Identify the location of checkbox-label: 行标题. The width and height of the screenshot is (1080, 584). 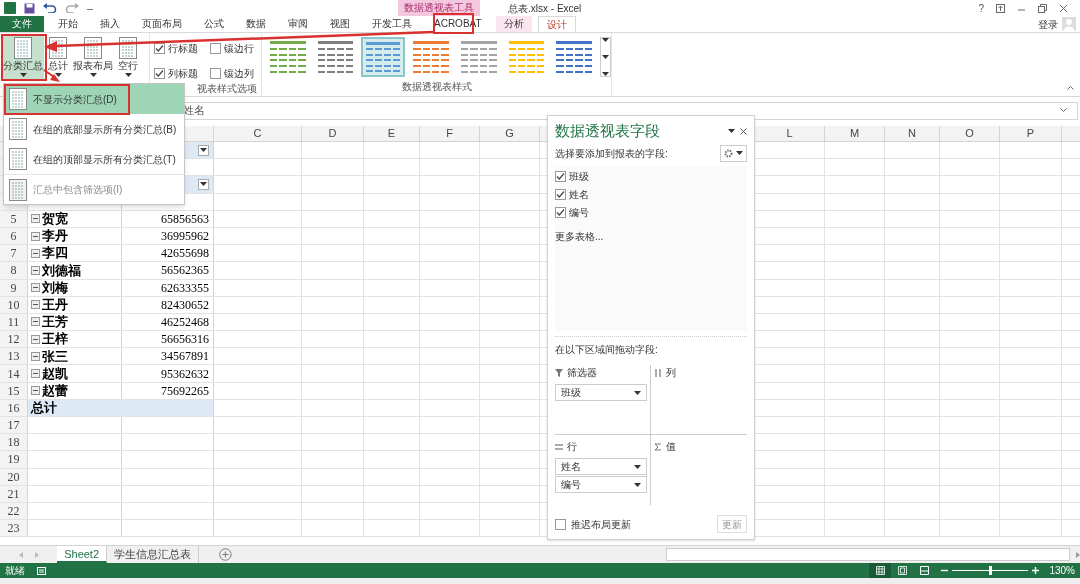
(183, 49).